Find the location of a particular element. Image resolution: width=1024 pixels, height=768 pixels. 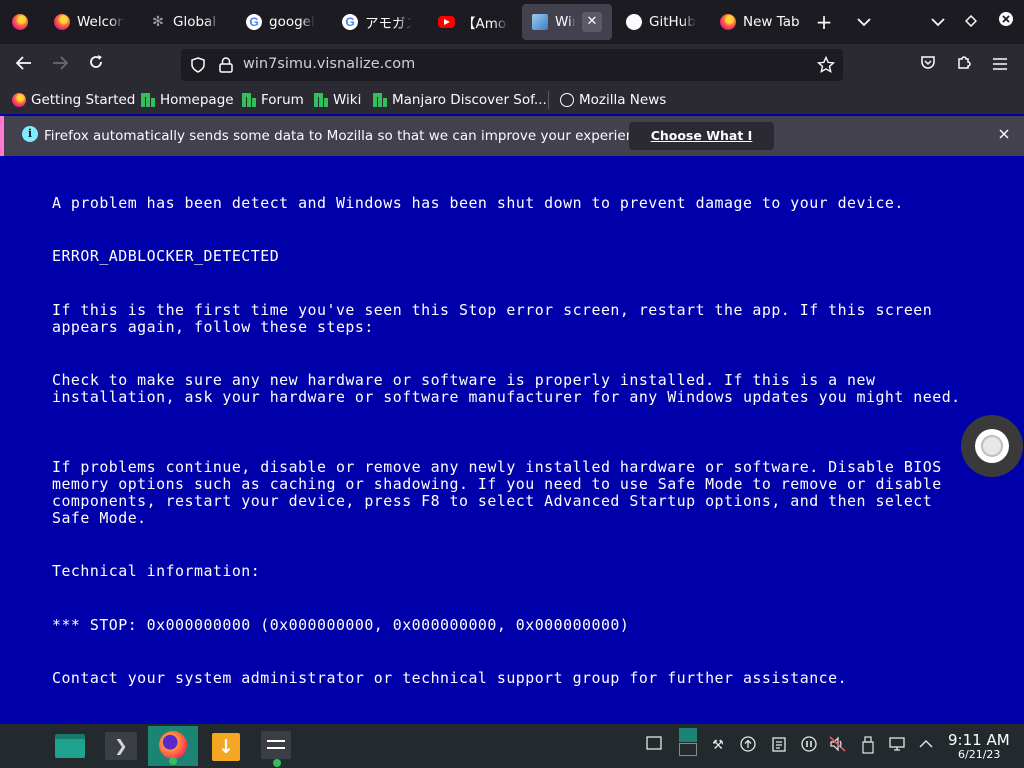

tab-amon: 【Amon is located at coordinates (473, 22).